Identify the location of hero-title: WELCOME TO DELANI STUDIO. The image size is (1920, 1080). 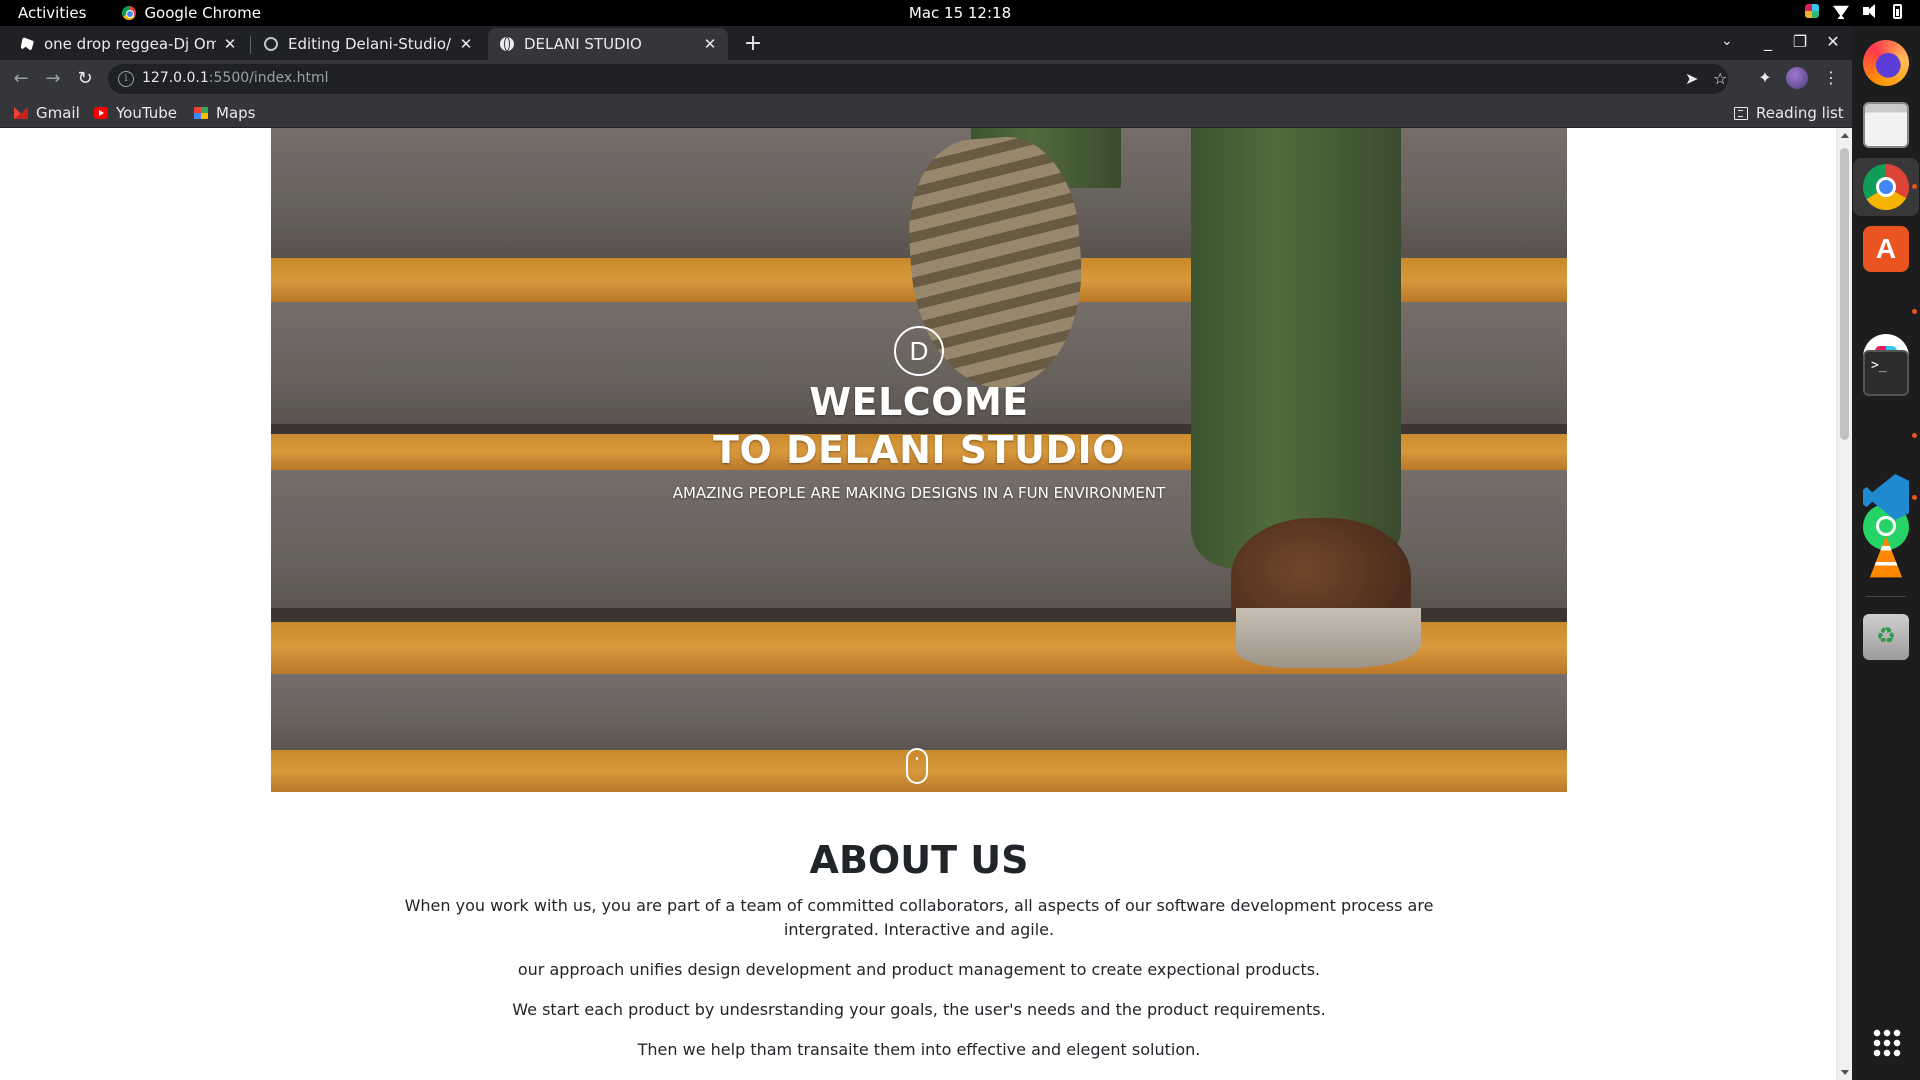
(919, 426).